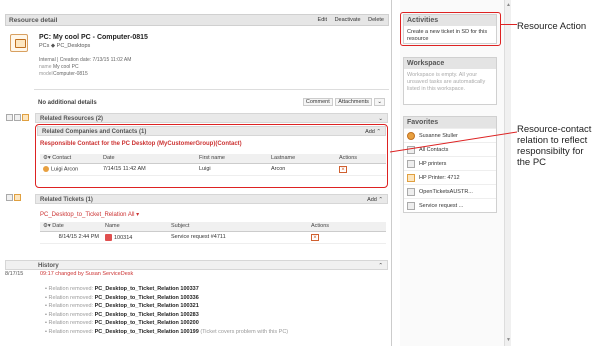 Image resolution: width=600 pixels, height=346 pixels. I want to click on pc-icon, so click(19, 43).